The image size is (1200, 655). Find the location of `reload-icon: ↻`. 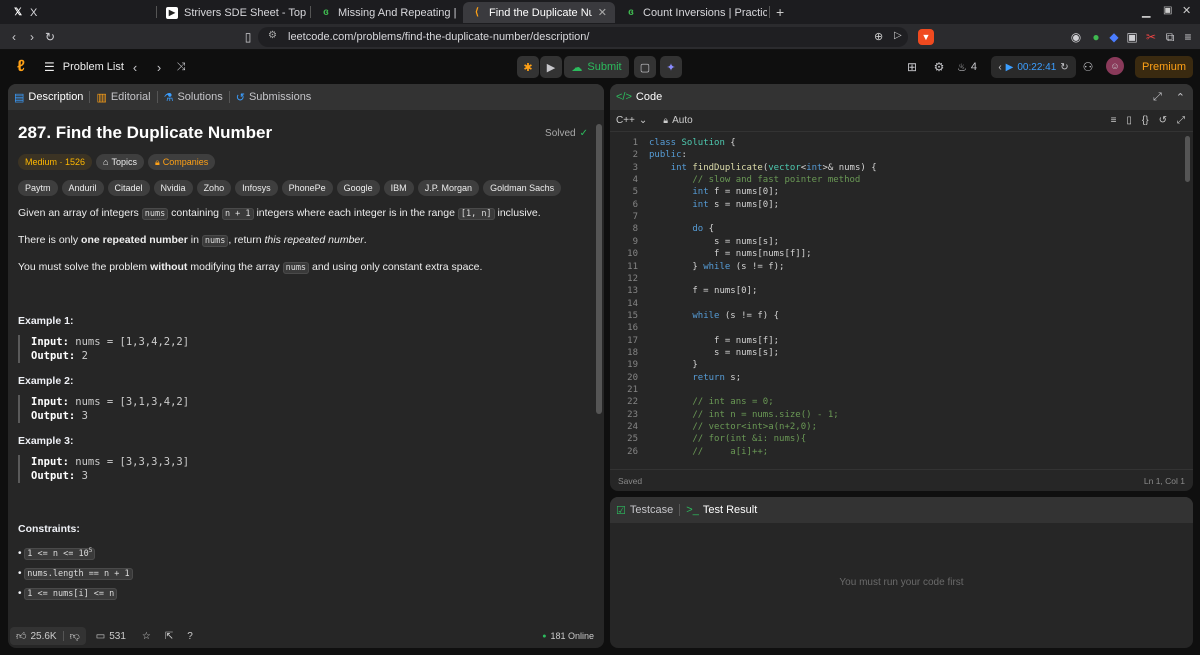

reload-icon: ↻ is located at coordinates (50, 37).